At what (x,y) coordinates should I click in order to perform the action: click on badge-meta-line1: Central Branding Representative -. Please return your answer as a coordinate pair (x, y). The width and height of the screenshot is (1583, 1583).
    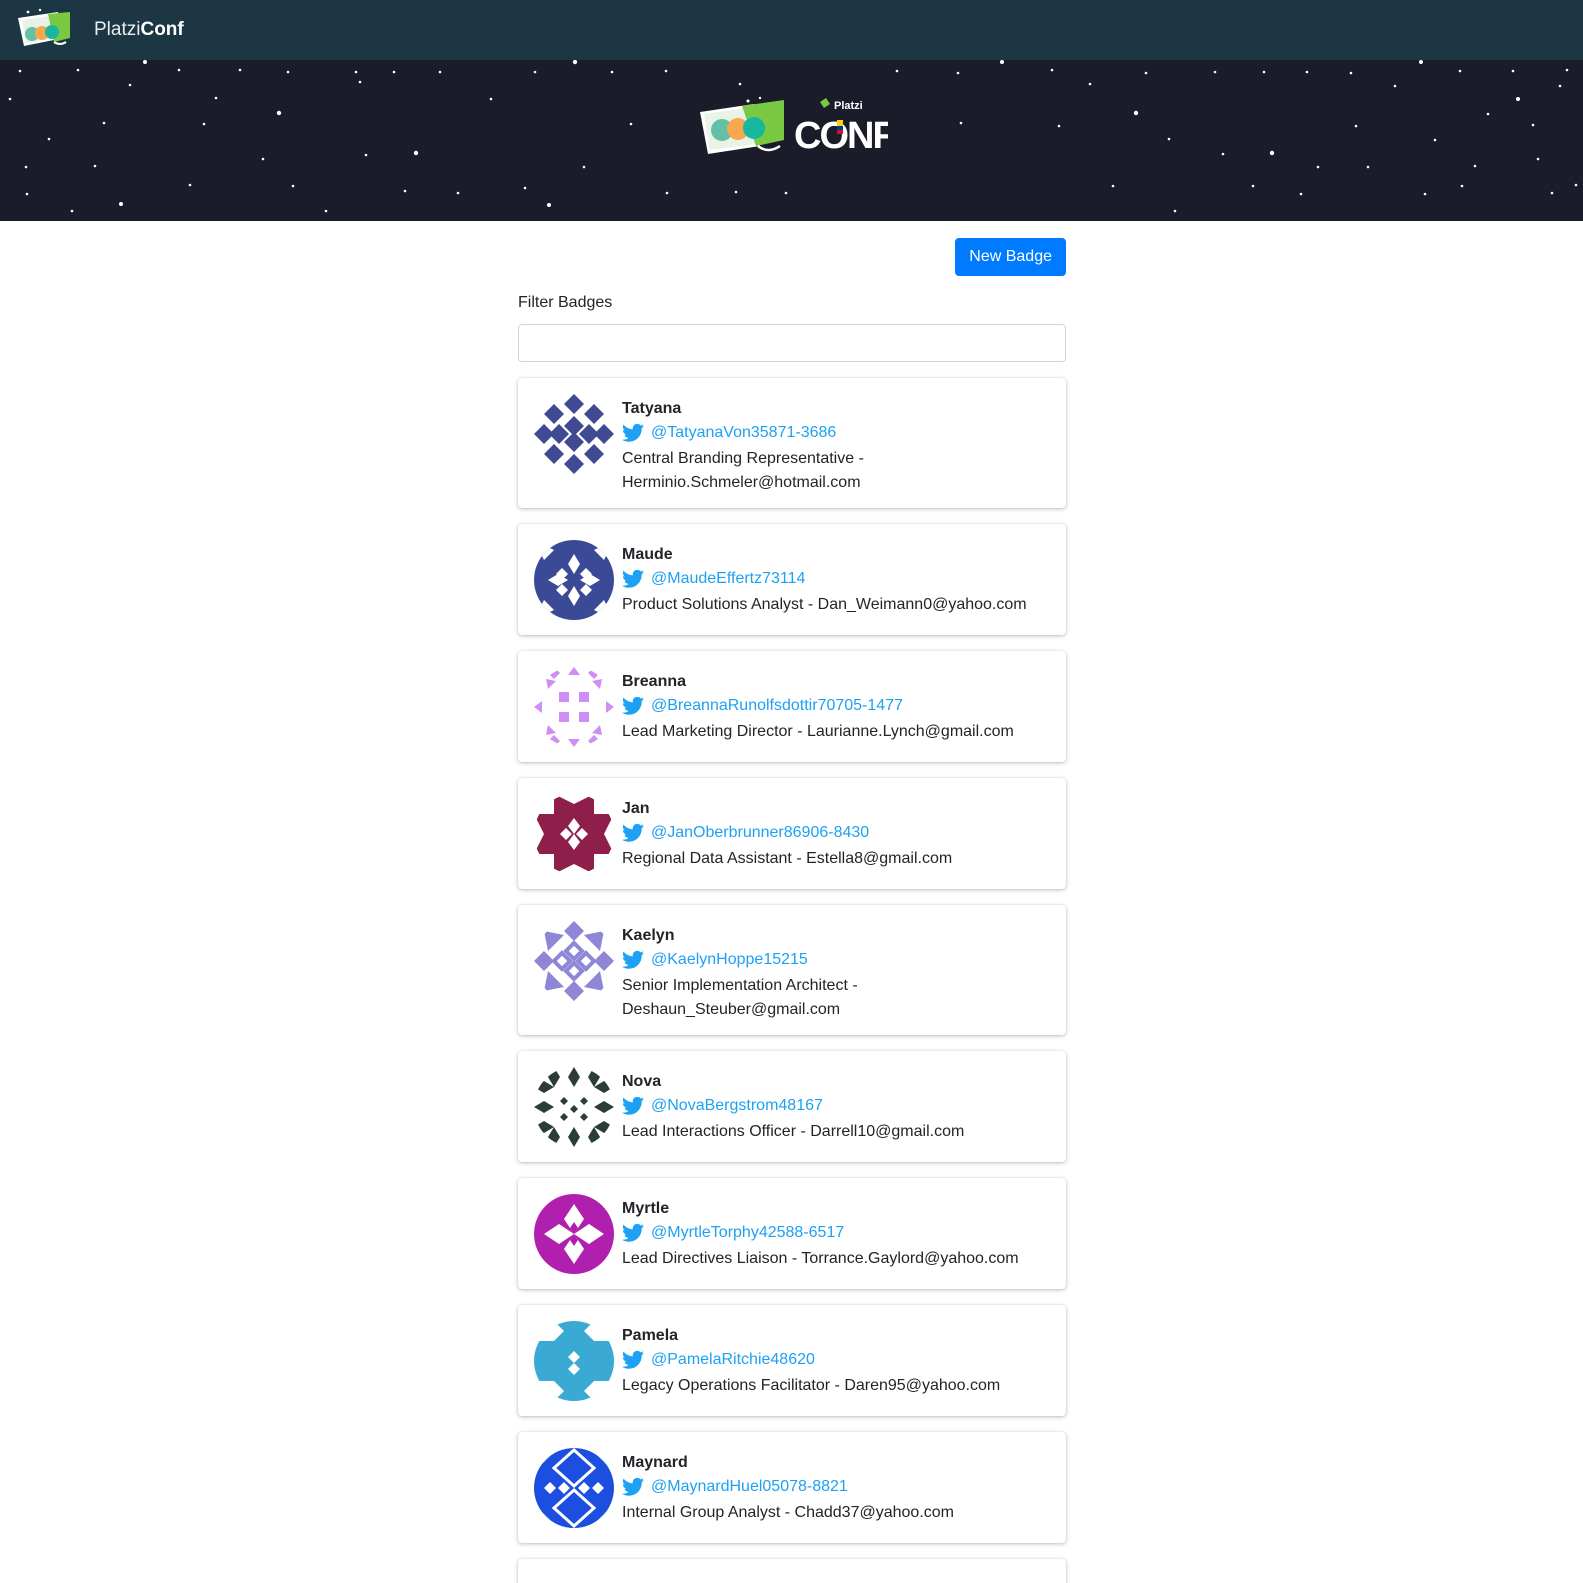
    Looking at the image, I should click on (743, 458).